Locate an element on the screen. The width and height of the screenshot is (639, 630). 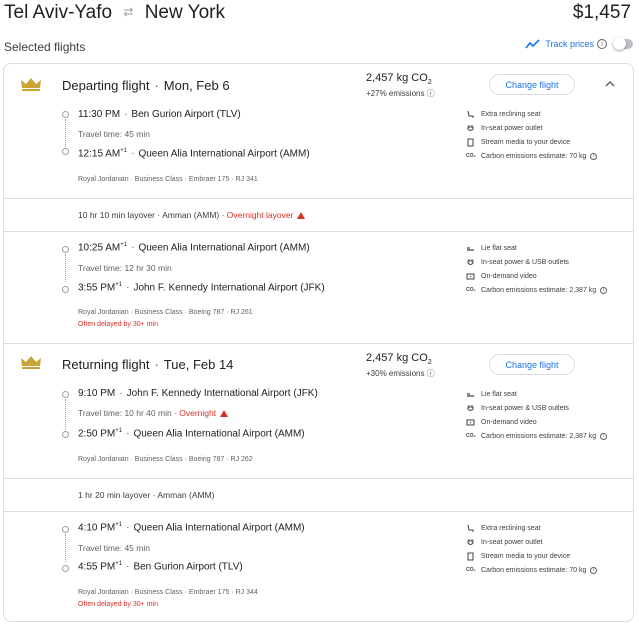
collapse-chevron-up-icon is located at coordinates (610, 84).